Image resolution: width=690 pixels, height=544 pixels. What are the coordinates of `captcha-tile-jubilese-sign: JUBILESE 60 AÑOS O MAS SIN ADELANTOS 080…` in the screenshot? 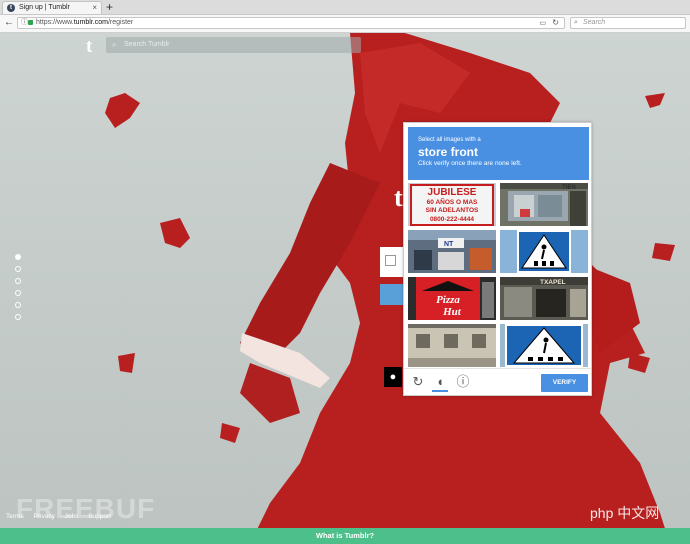 It's located at (452, 204).